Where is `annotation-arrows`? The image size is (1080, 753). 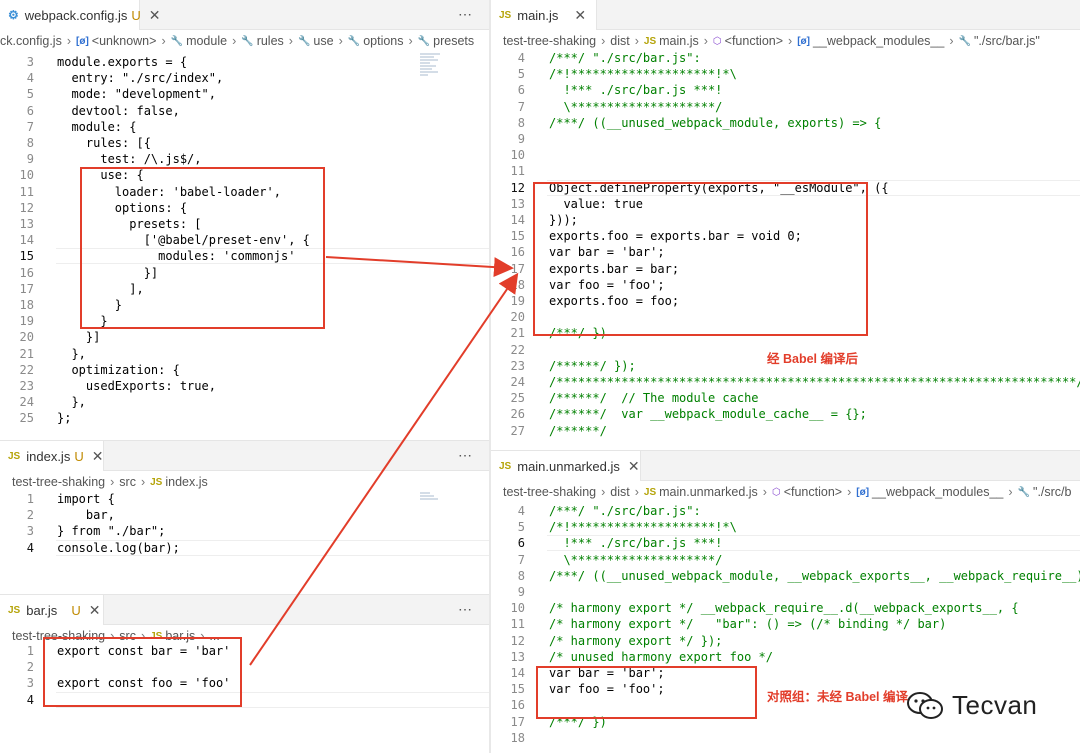 annotation-arrows is located at coordinates (384, 461).